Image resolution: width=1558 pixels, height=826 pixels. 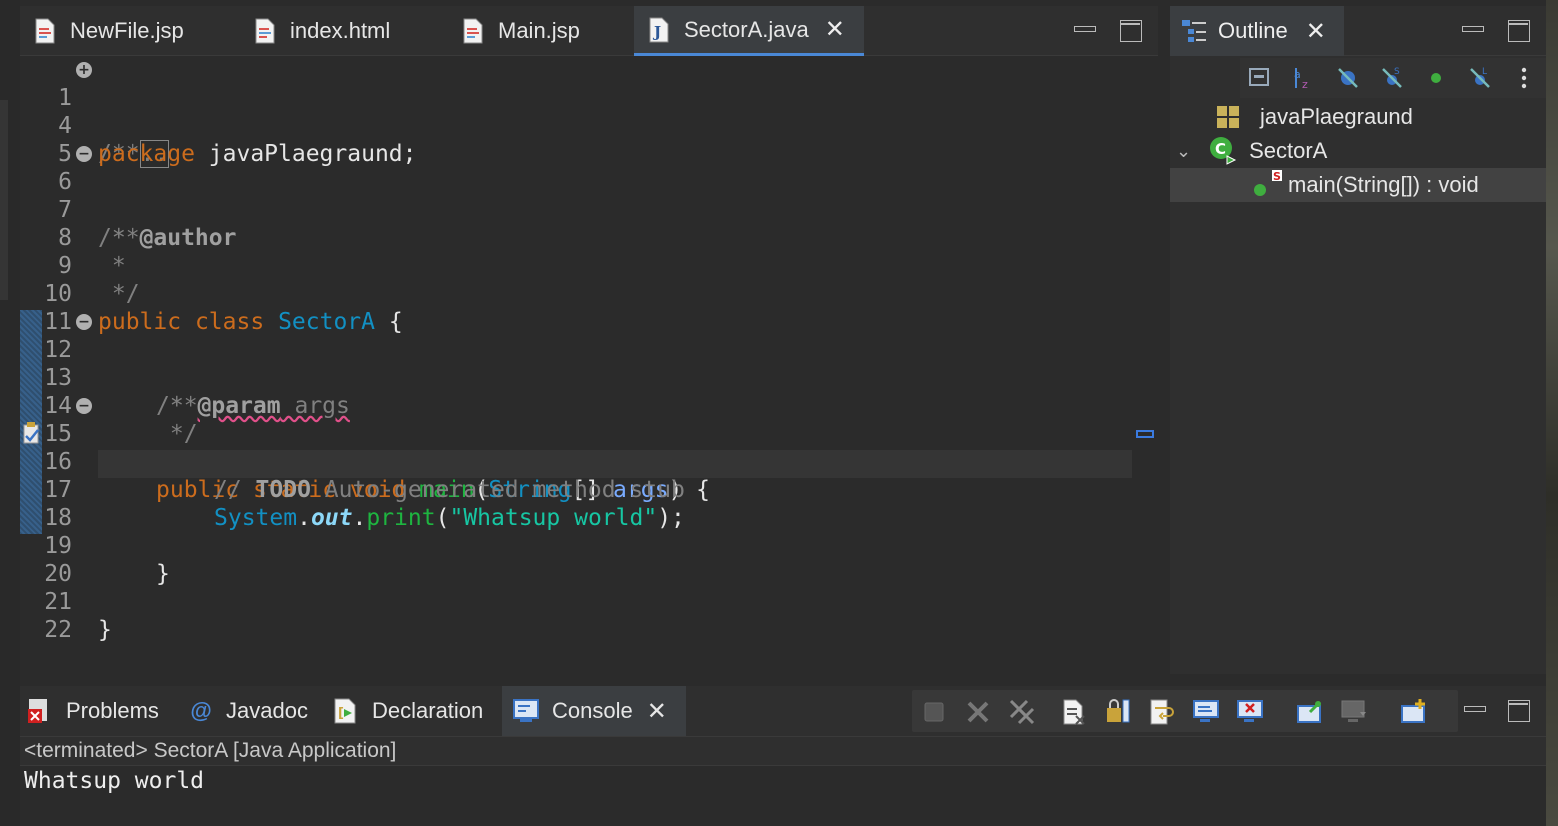 I want to click on terminate-icon, so click(x=934, y=712).